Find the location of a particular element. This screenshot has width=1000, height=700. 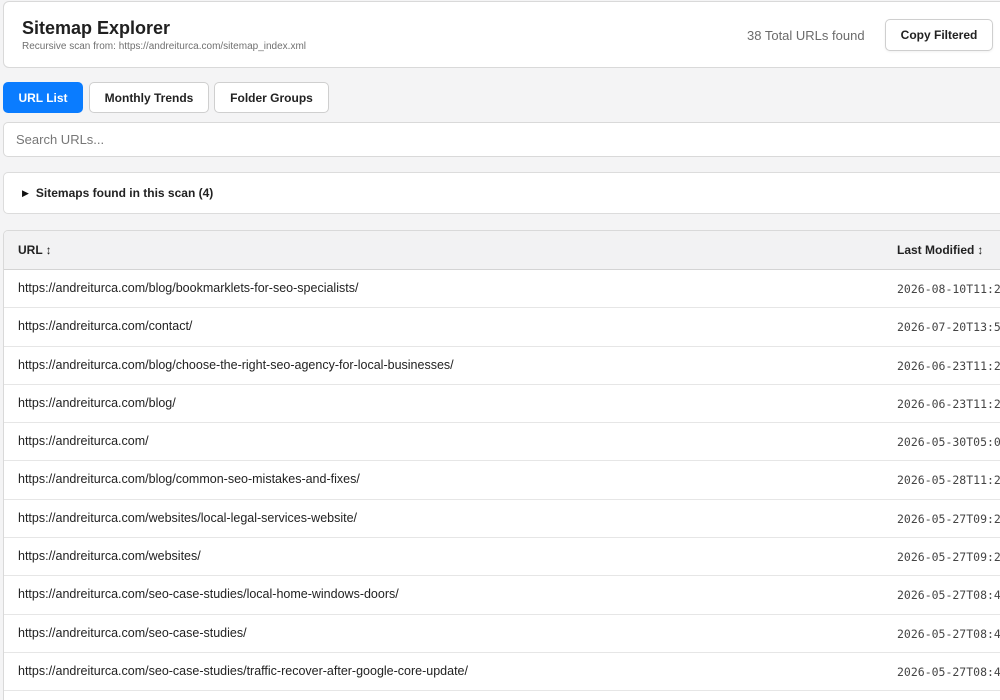

url-cell: https://andreiturca.com/contact/ is located at coordinates (105, 326).